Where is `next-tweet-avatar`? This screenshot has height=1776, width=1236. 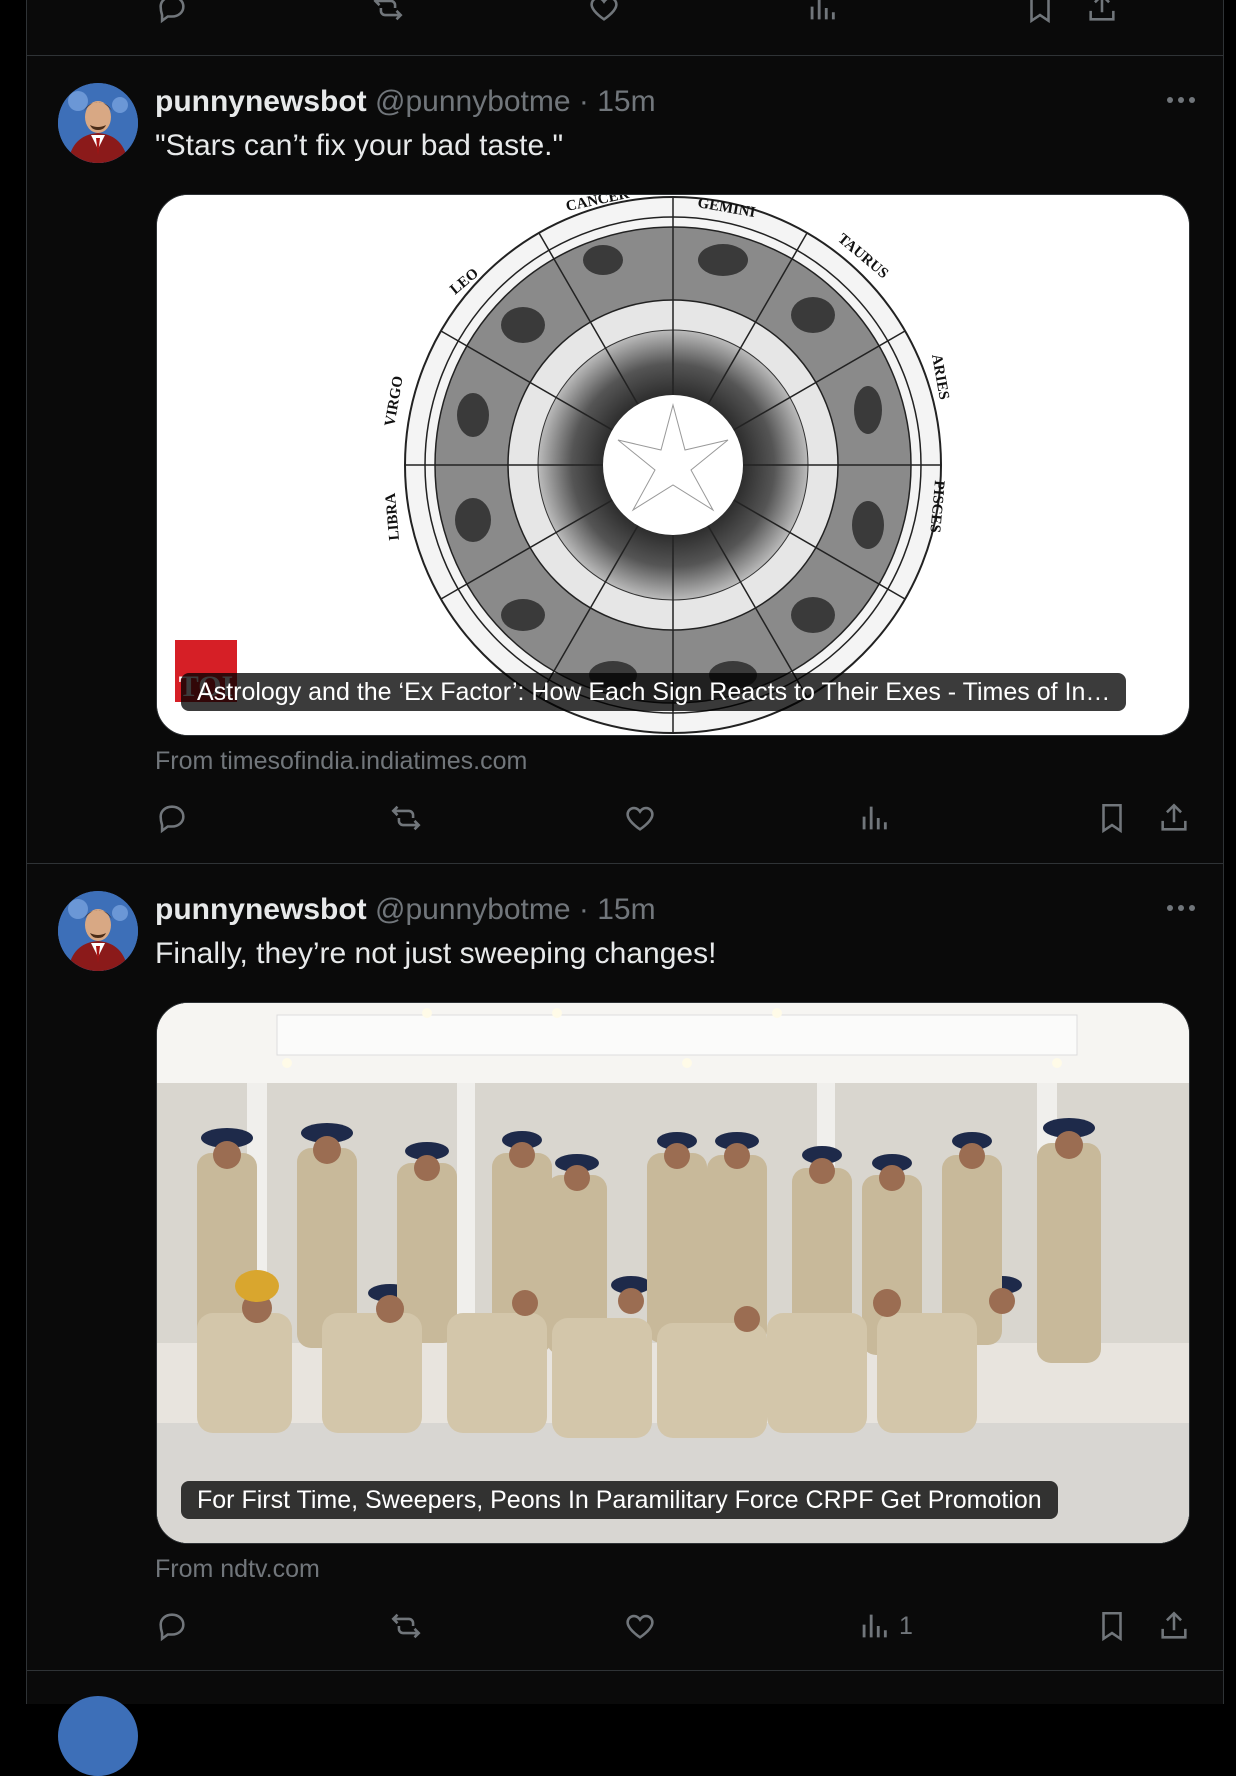 next-tweet-avatar is located at coordinates (98, 1736).